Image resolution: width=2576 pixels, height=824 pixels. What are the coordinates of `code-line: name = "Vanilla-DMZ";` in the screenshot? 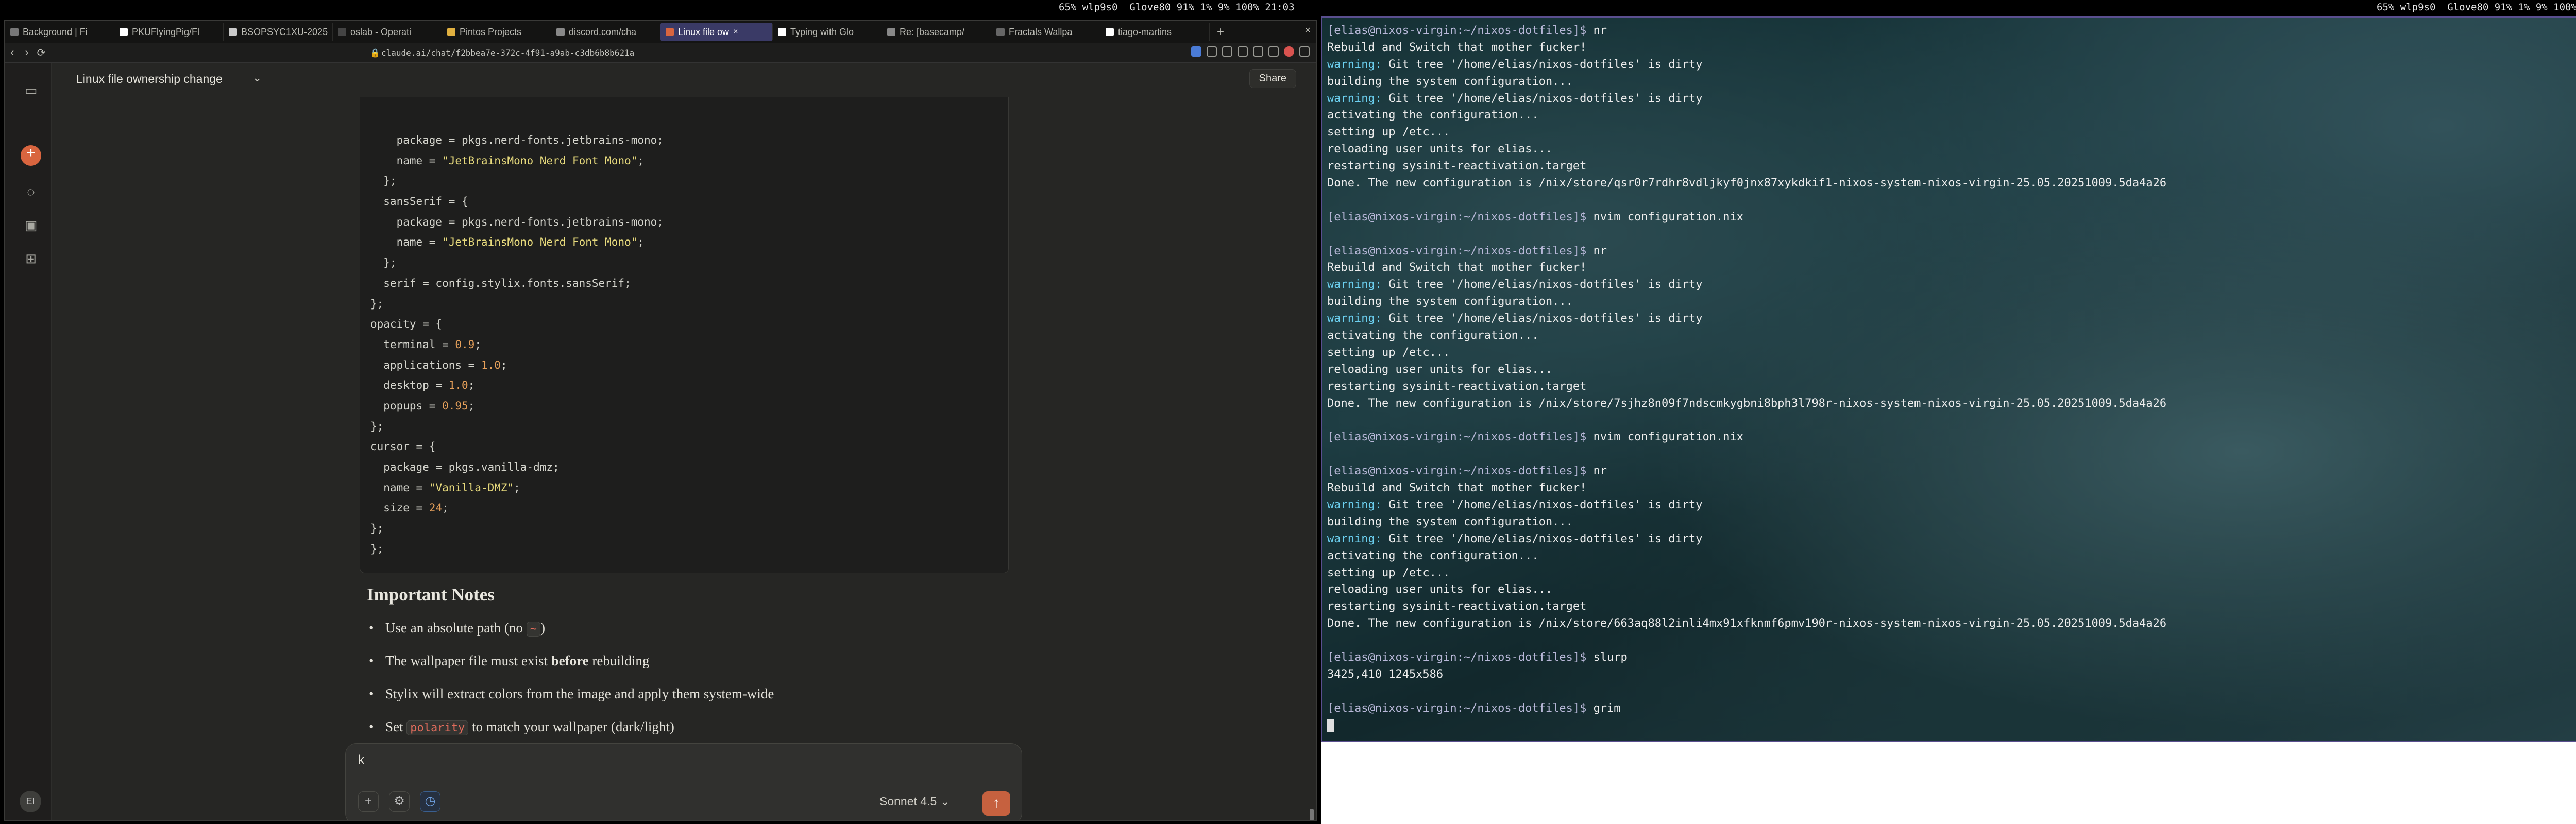 It's located at (445, 487).